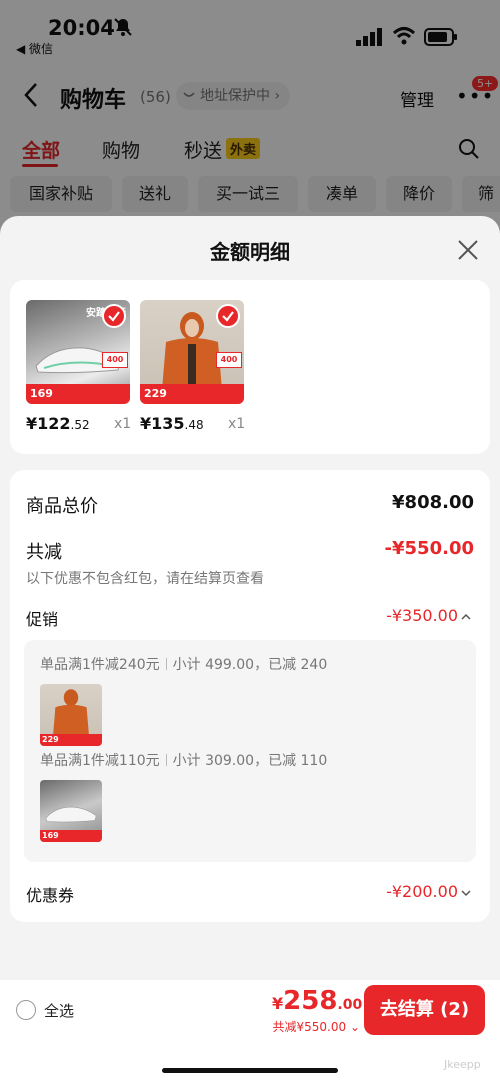 The height and width of the screenshot is (1084, 500). What do you see at coordinates (192, 352) in the screenshot?
I see `product-thumb-jacket: 400 229` at bounding box center [192, 352].